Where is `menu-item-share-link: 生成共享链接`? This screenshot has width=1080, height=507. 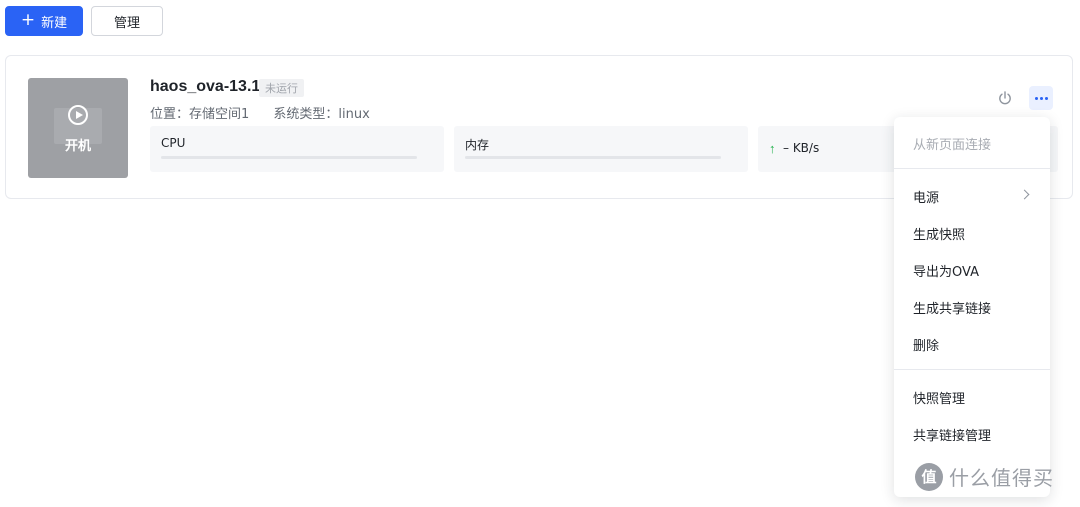 menu-item-share-link: 生成共享链接 is located at coordinates (972, 307).